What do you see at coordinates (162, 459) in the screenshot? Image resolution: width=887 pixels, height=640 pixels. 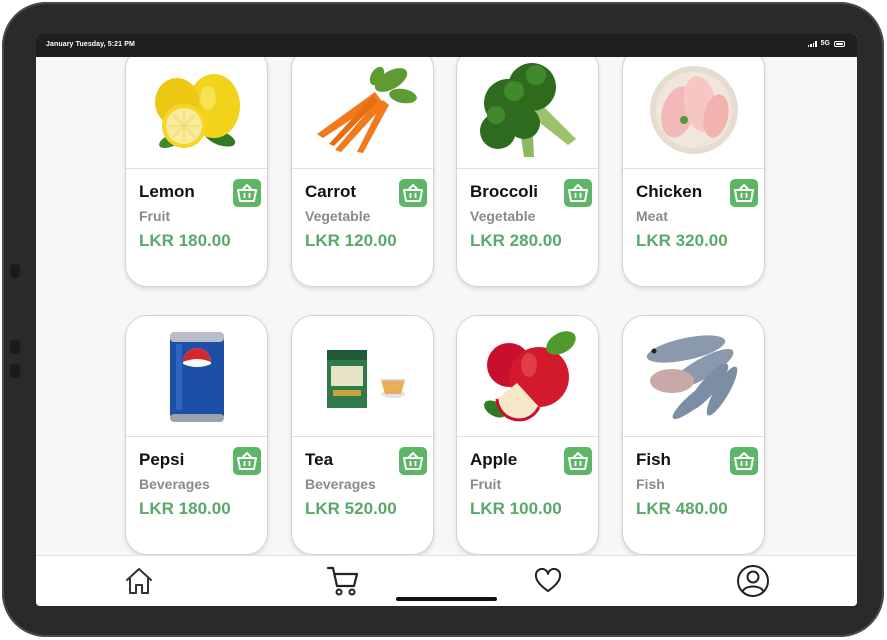 I see `product-name: Pepsi` at bounding box center [162, 459].